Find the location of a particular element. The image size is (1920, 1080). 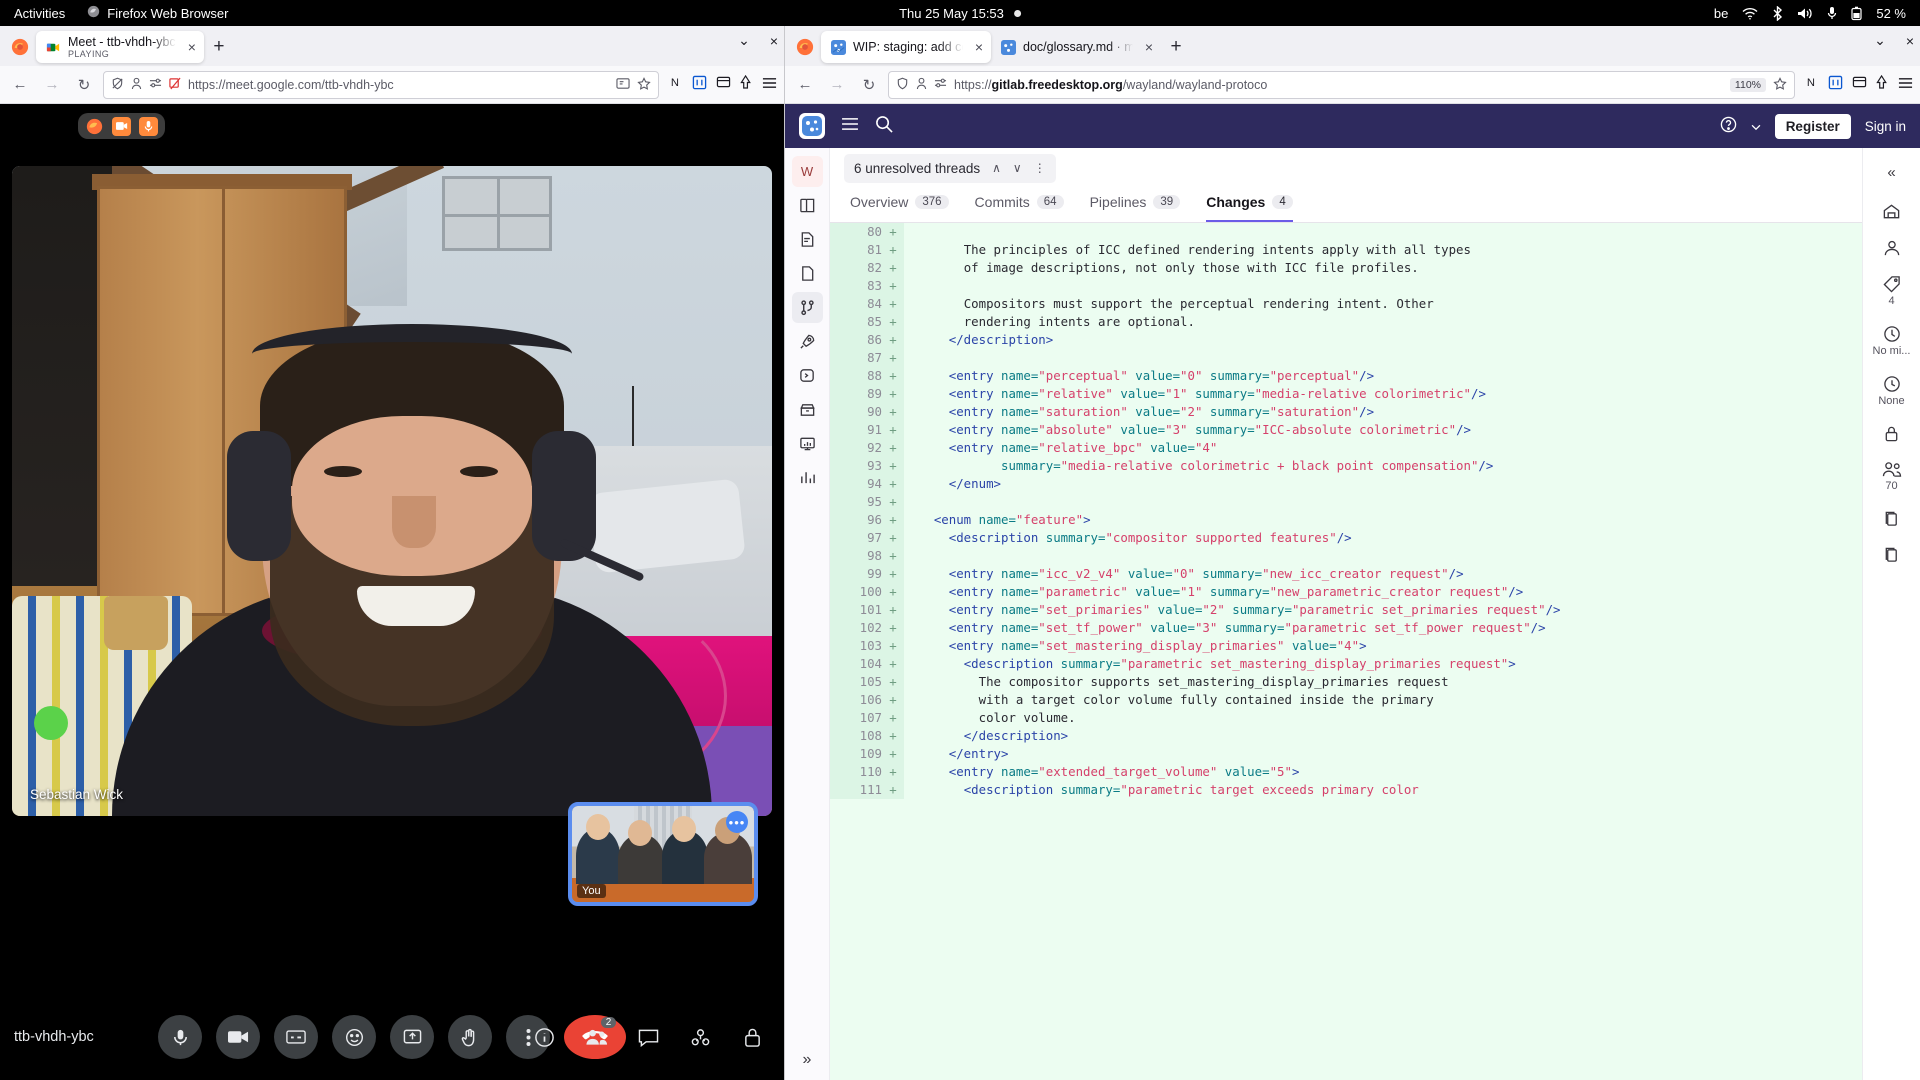

participants-button: 2 is located at coordinates (597, 1036).